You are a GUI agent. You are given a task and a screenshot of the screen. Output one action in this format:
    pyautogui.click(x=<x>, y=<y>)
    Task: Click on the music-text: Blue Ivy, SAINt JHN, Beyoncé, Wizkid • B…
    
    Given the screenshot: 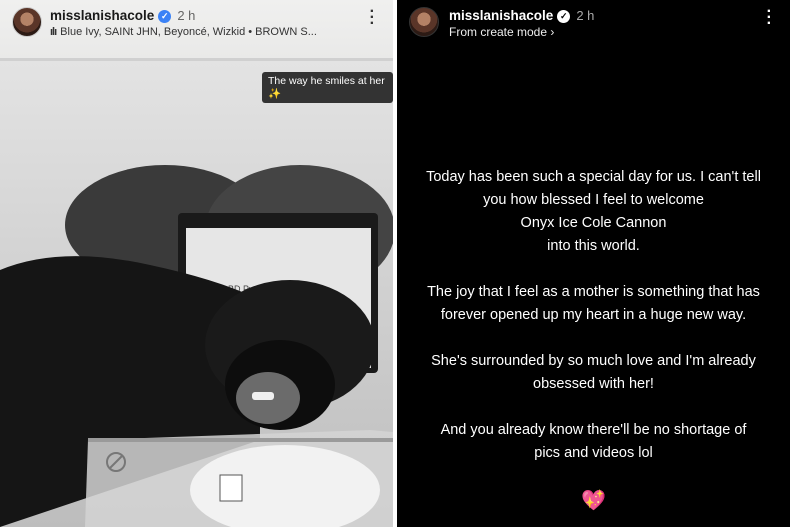 What is the action you would take?
    pyautogui.click(x=188, y=32)
    